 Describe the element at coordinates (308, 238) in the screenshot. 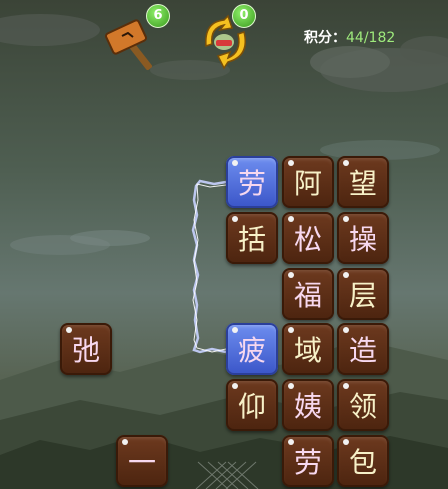

I see `tile: 松` at that location.